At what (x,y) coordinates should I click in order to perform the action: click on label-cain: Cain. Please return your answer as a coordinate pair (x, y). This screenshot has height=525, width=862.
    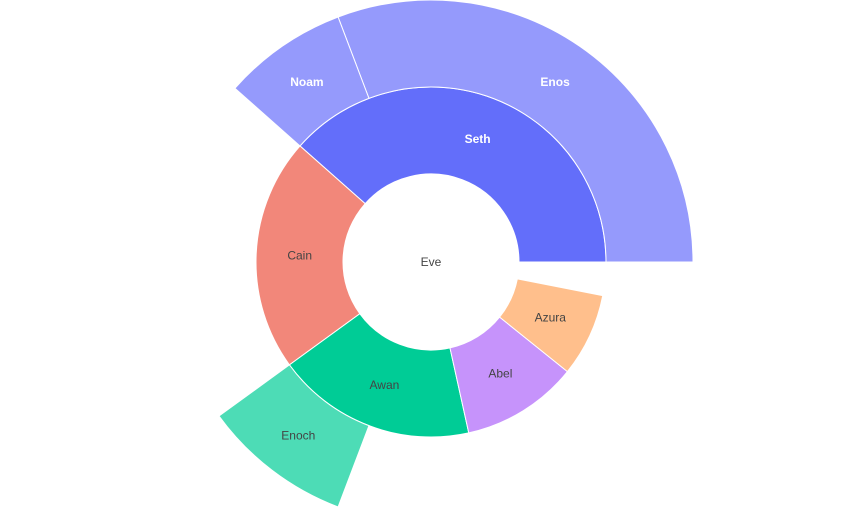
    Looking at the image, I should click on (299, 256).